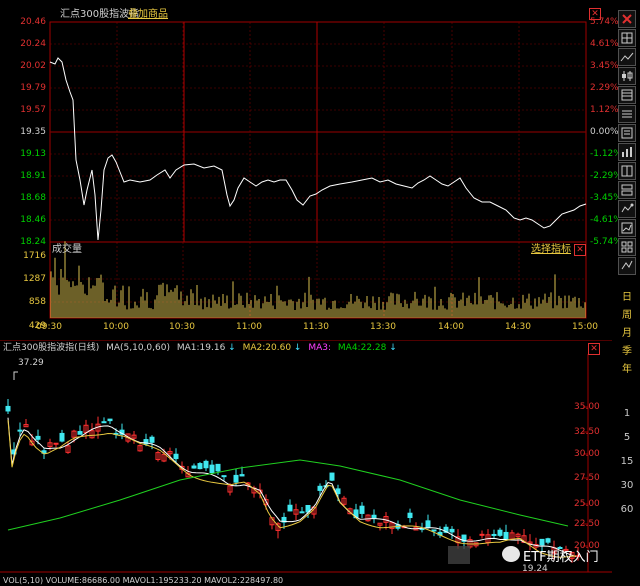 This screenshot has height=586, width=640. What do you see at coordinates (627, 171) in the screenshot?
I see `compare-icon` at bounding box center [627, 171].